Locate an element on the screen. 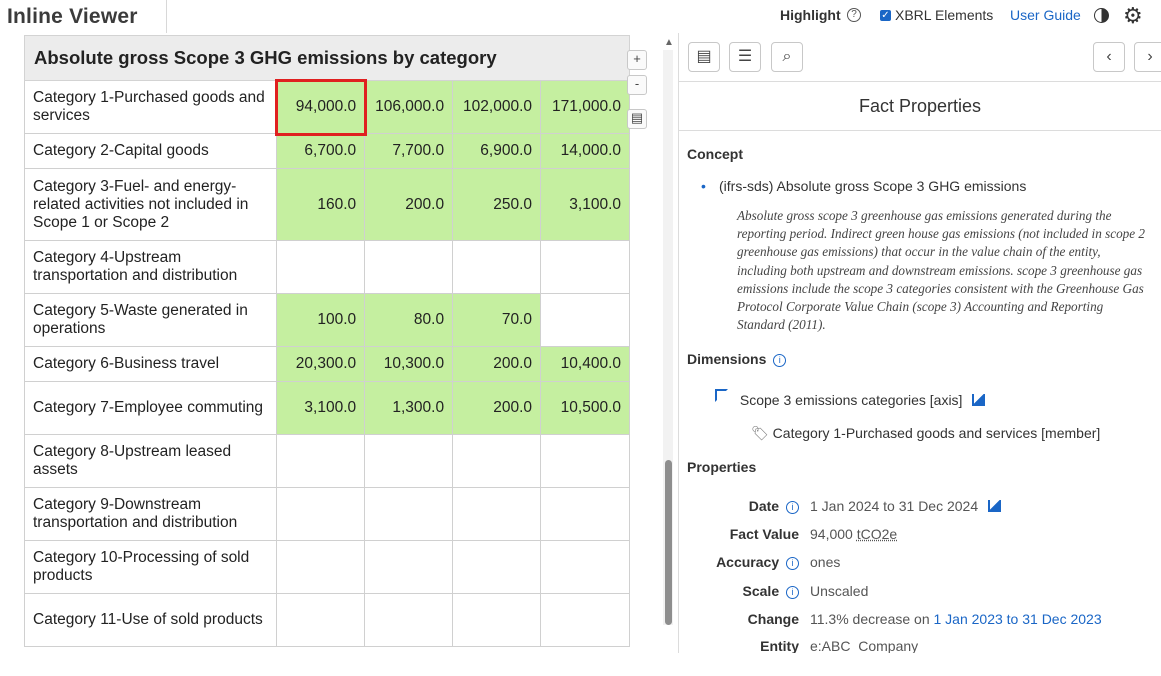 The width and height of the screenshot is (1161, 676). export-table-icon: ▤ is located at coordinates (637, 119).